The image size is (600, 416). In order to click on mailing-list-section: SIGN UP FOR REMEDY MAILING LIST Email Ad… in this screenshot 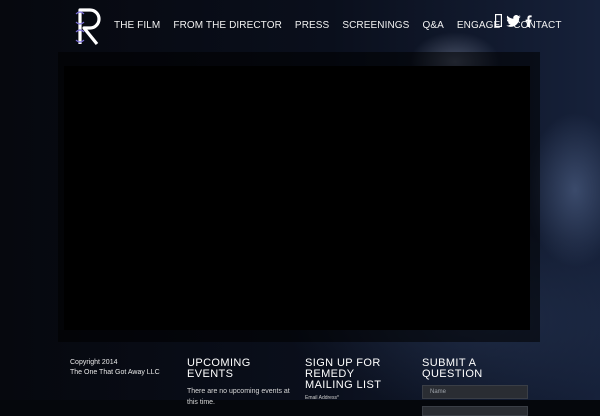, I will do `click(355, 379)`.